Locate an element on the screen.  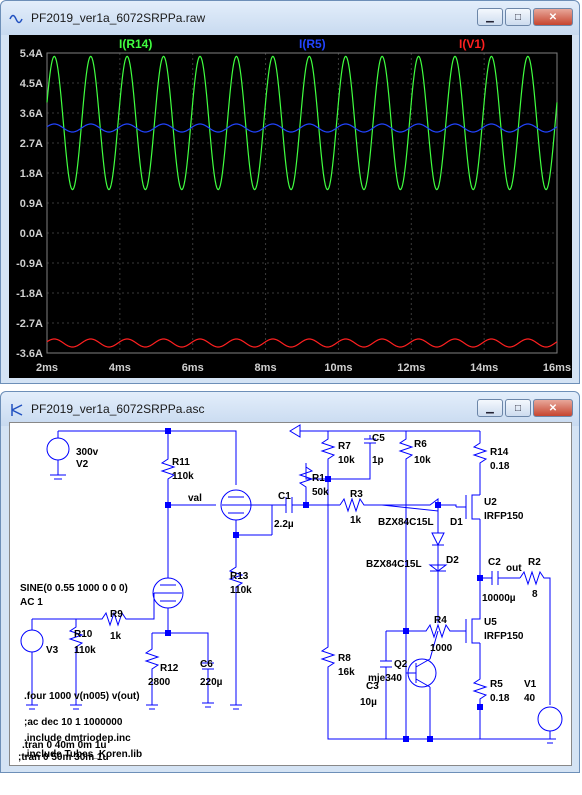
r14-label: R14 is located at coordinates (499, 452).